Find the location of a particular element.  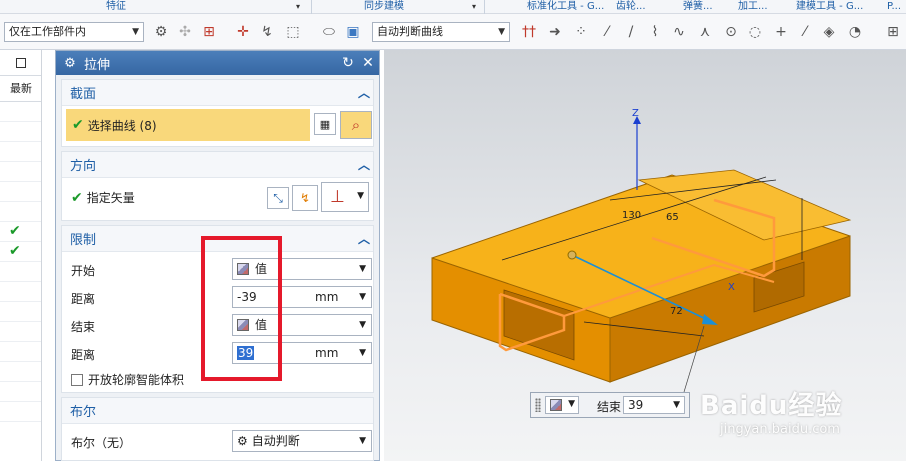

baidu-watermark: Baidu经验 jingyan.baidu.com is located at coordinates (771, 411).